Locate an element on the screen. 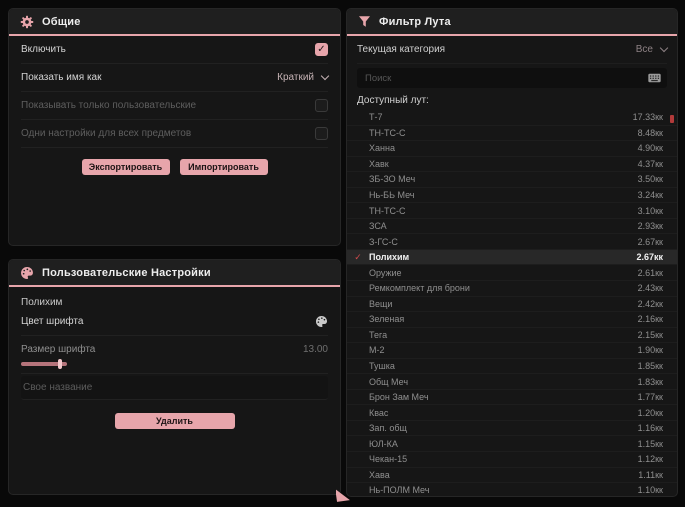 The image size is (685, 507). list-item: Оружие 2.61кк is located at coordinates (512, 273).